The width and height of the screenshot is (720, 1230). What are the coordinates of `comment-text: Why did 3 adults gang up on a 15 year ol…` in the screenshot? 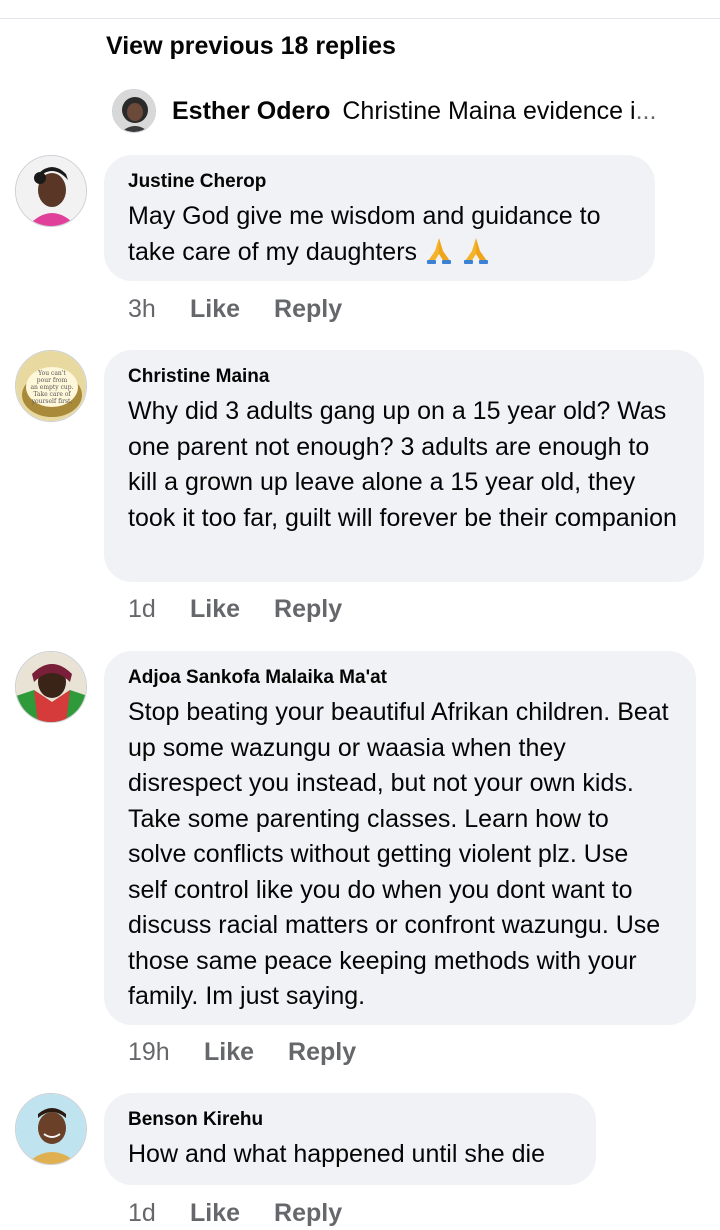 It's located at (402, 464).